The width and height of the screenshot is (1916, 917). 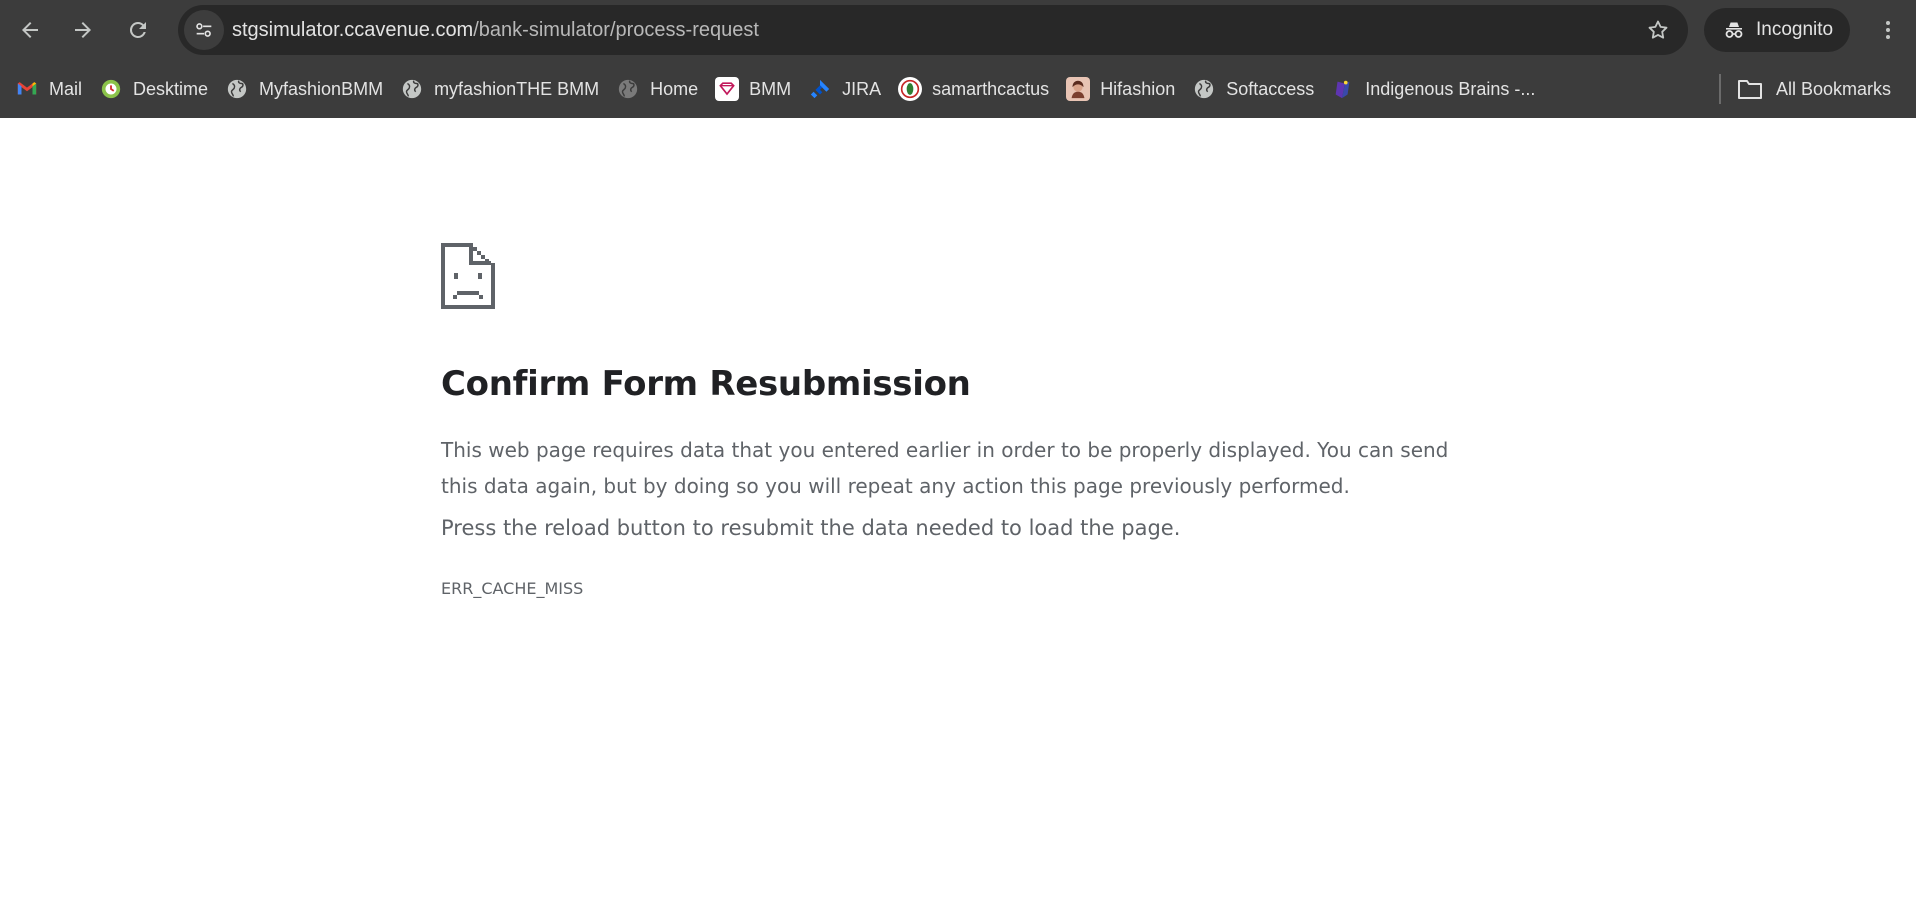 What do you see at coordinates (616, 30) in the screenshot?
I see `url-path: /bank-simulator/process-request` at bounding box center [616, 30].